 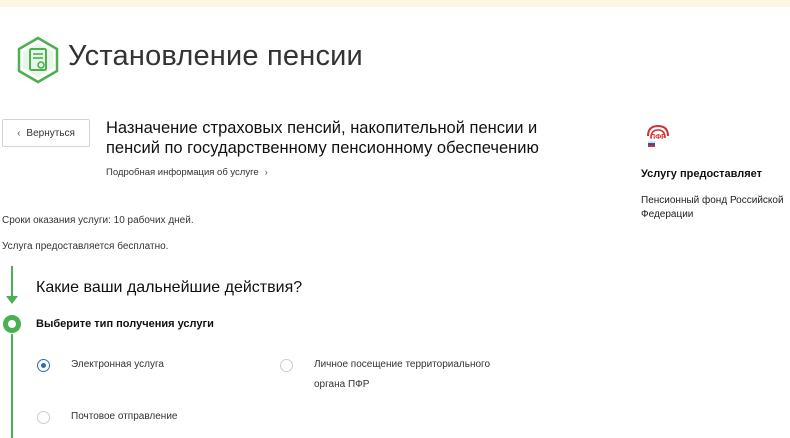 What do you see at coordinates (124, 417) in the screenshot?
I see `option-label-postal: Почтовое отправление` at bounding box center [124, 417].